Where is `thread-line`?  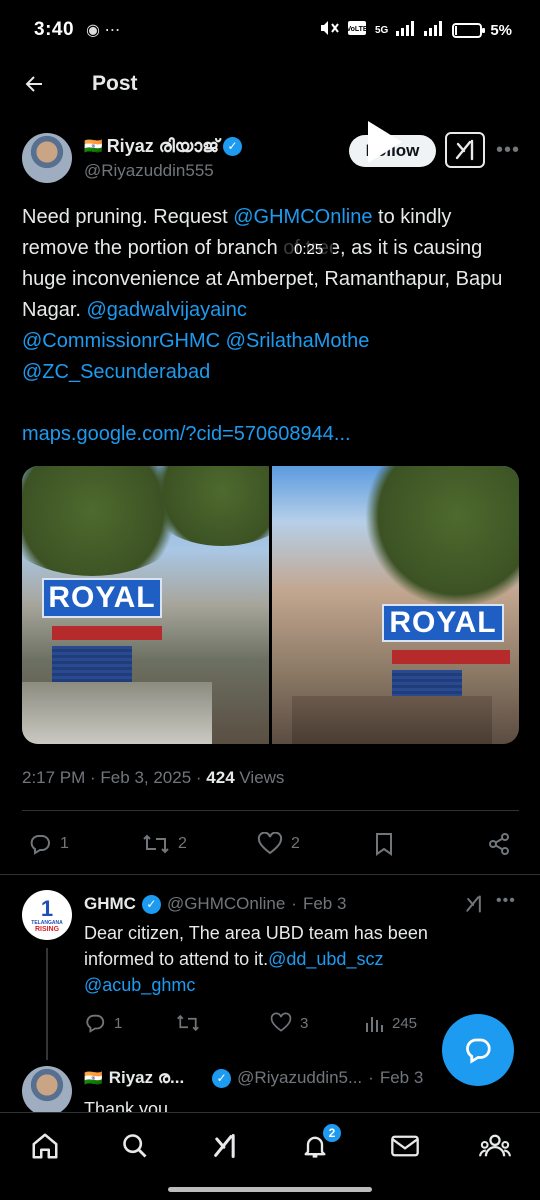
thread-line is located at coordinates (47, 1004).